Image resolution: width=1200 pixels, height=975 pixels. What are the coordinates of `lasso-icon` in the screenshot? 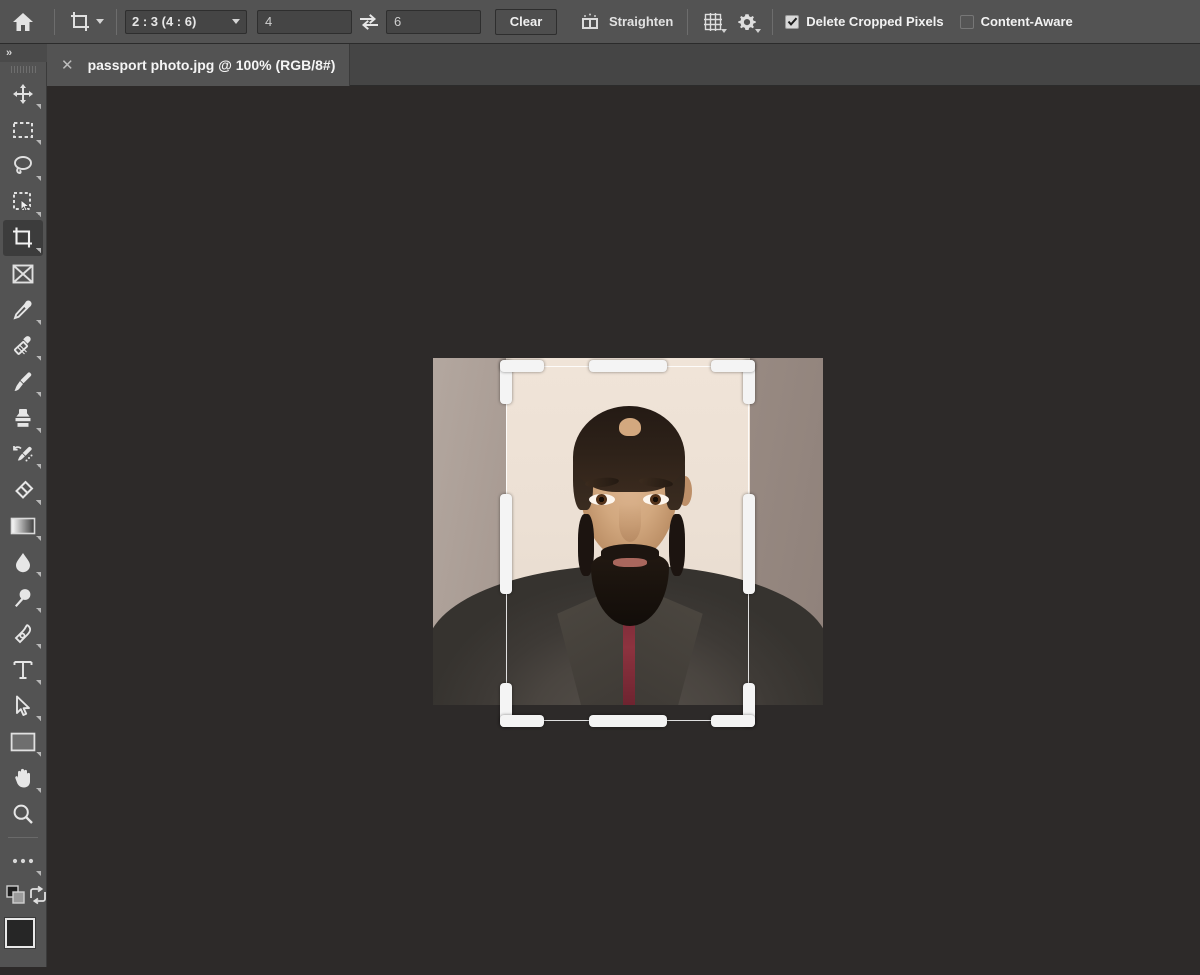 It's located at (23, 166).